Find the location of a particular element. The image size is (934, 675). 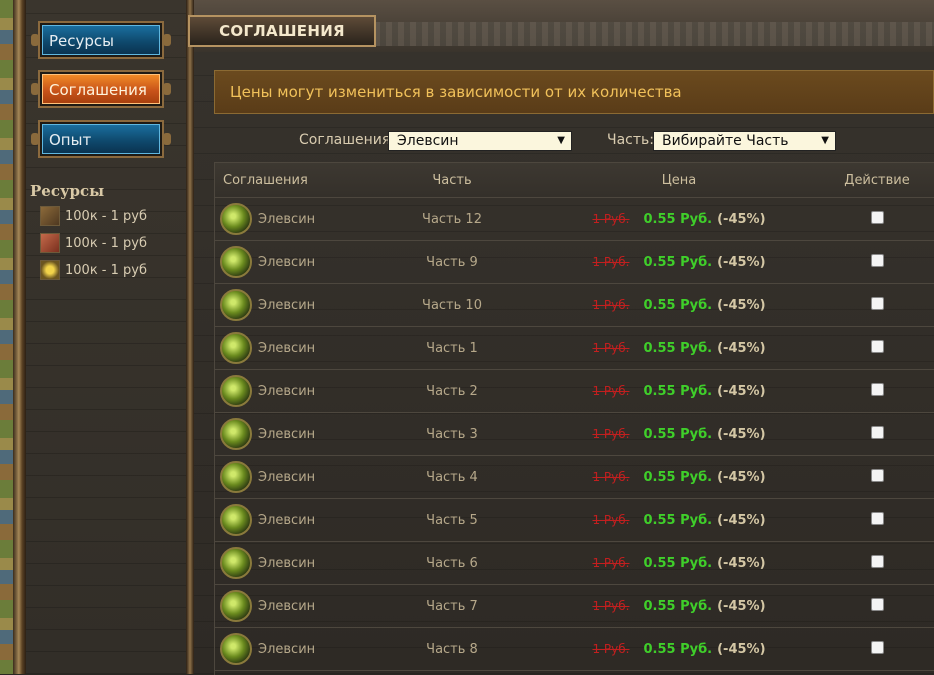

agreement-filter-label: Соглашения: is located at coordinates (347, 140).